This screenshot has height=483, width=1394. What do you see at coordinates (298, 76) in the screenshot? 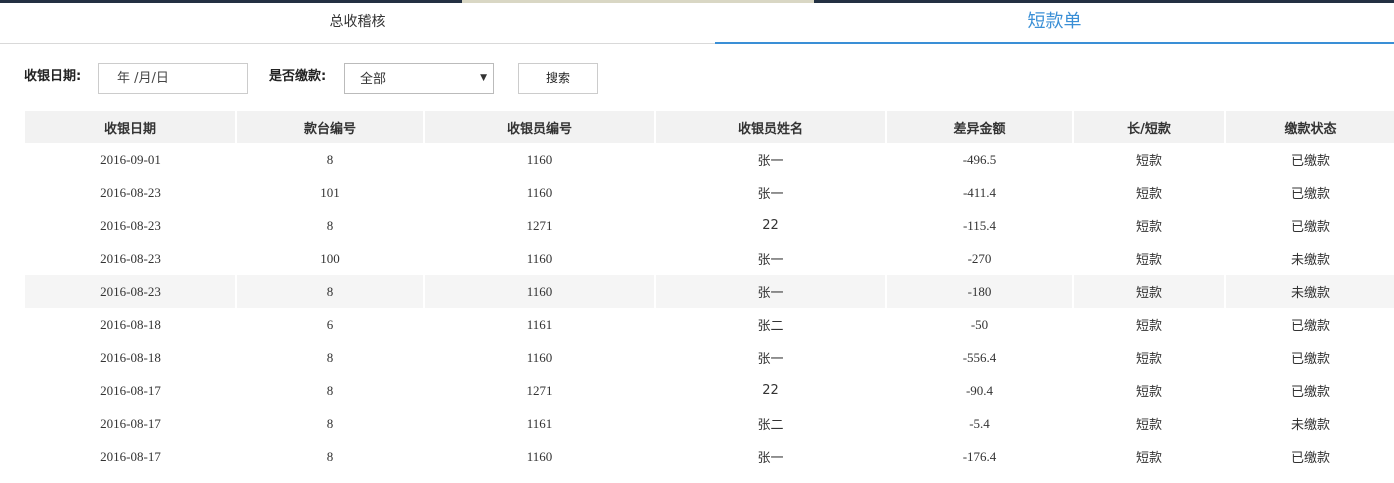
I see `payment-filter-label: 是否缴款:` at bounding box center [298, 76].